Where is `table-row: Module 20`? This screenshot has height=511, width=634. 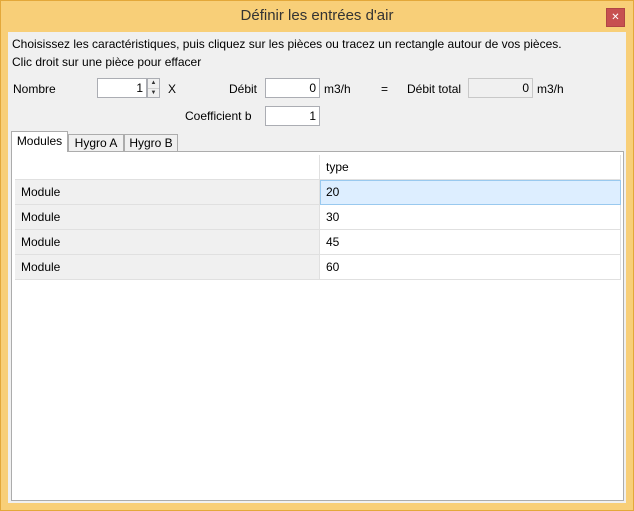
table-row: Module 20 is located at coordinates (318, 192).